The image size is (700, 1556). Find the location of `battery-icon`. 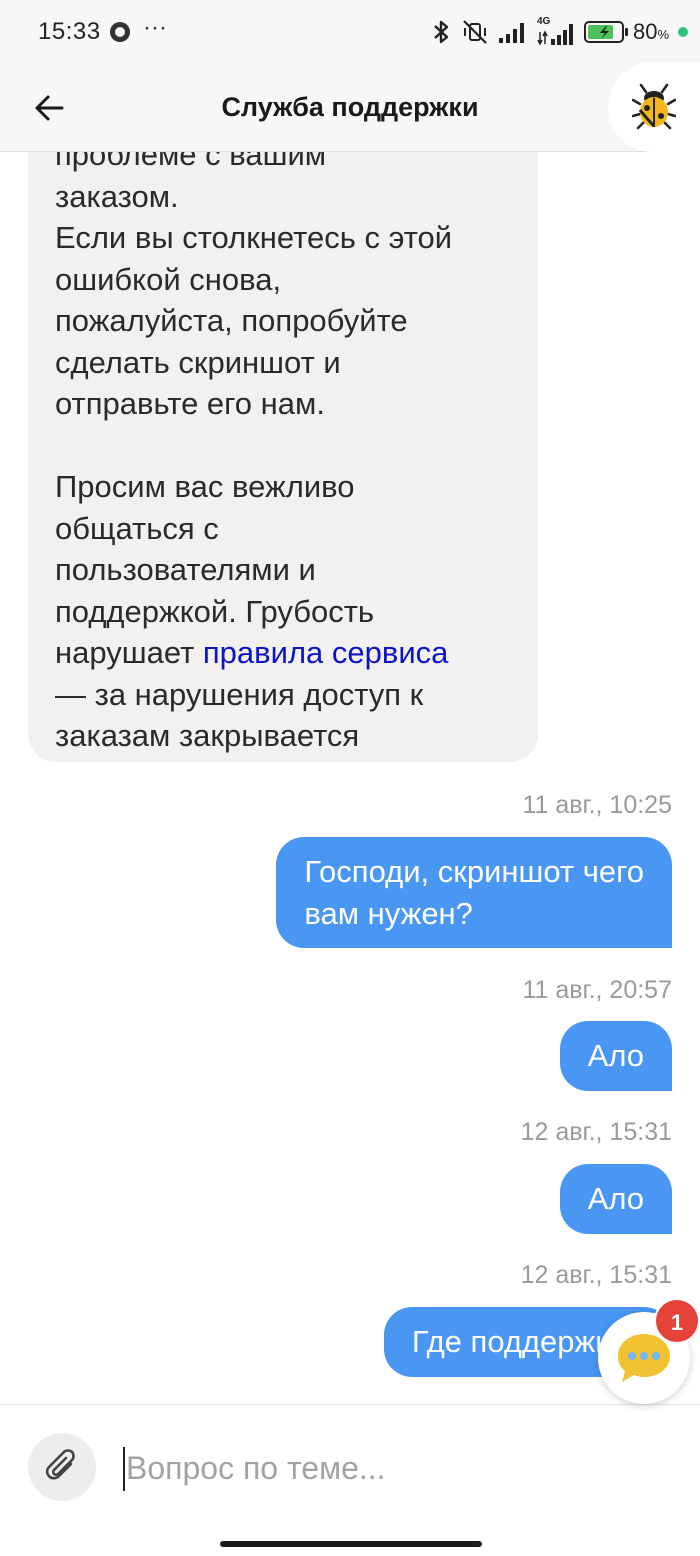

battery-icon is located at coordinates (605, 32).